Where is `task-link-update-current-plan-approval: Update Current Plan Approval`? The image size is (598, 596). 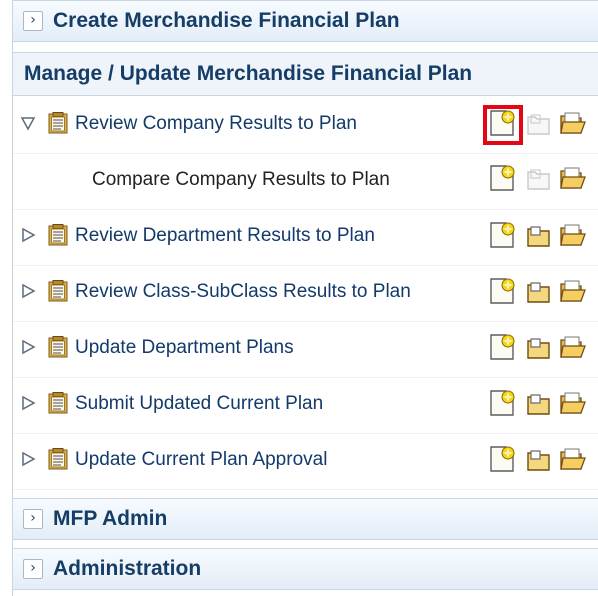
task-link-update-current-plan-approval: Update Current Plan Approval is located at coordinates (201, 460).